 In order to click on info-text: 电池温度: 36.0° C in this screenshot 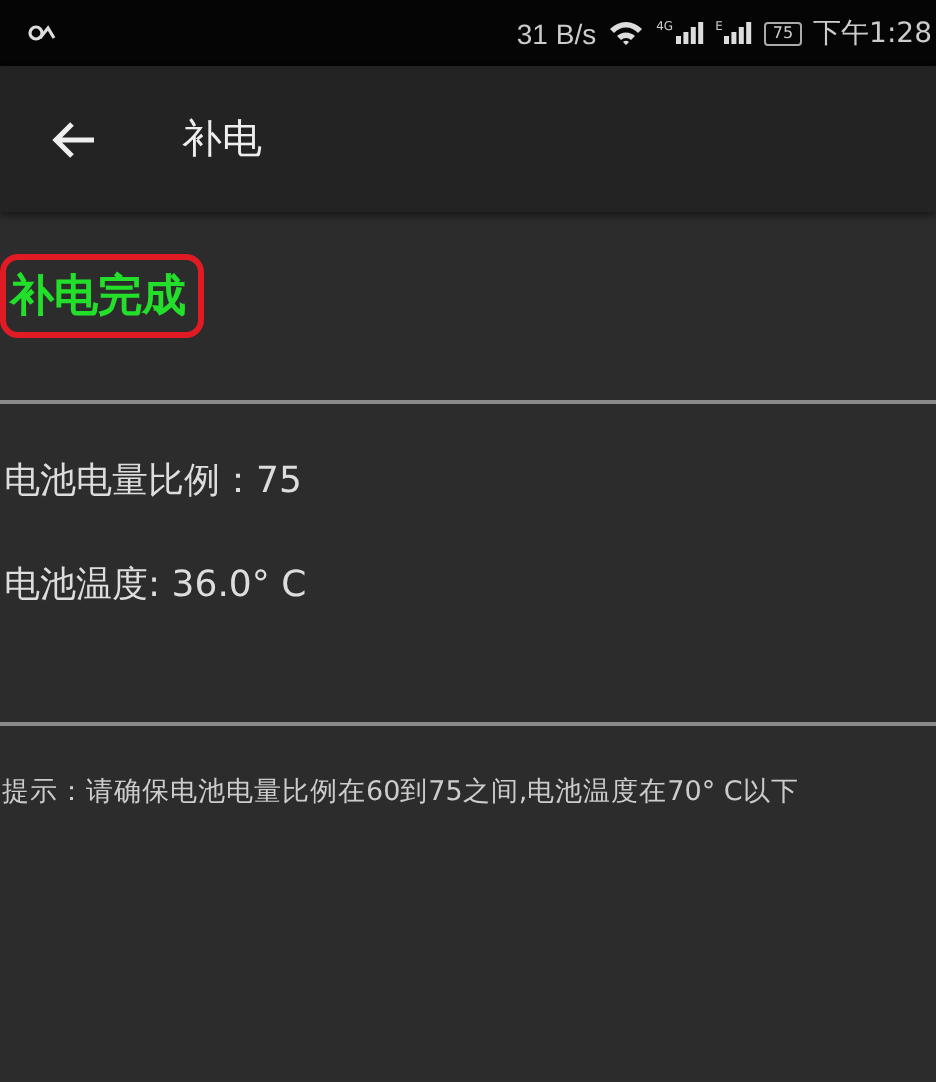, I will do `click(156, 586)`.